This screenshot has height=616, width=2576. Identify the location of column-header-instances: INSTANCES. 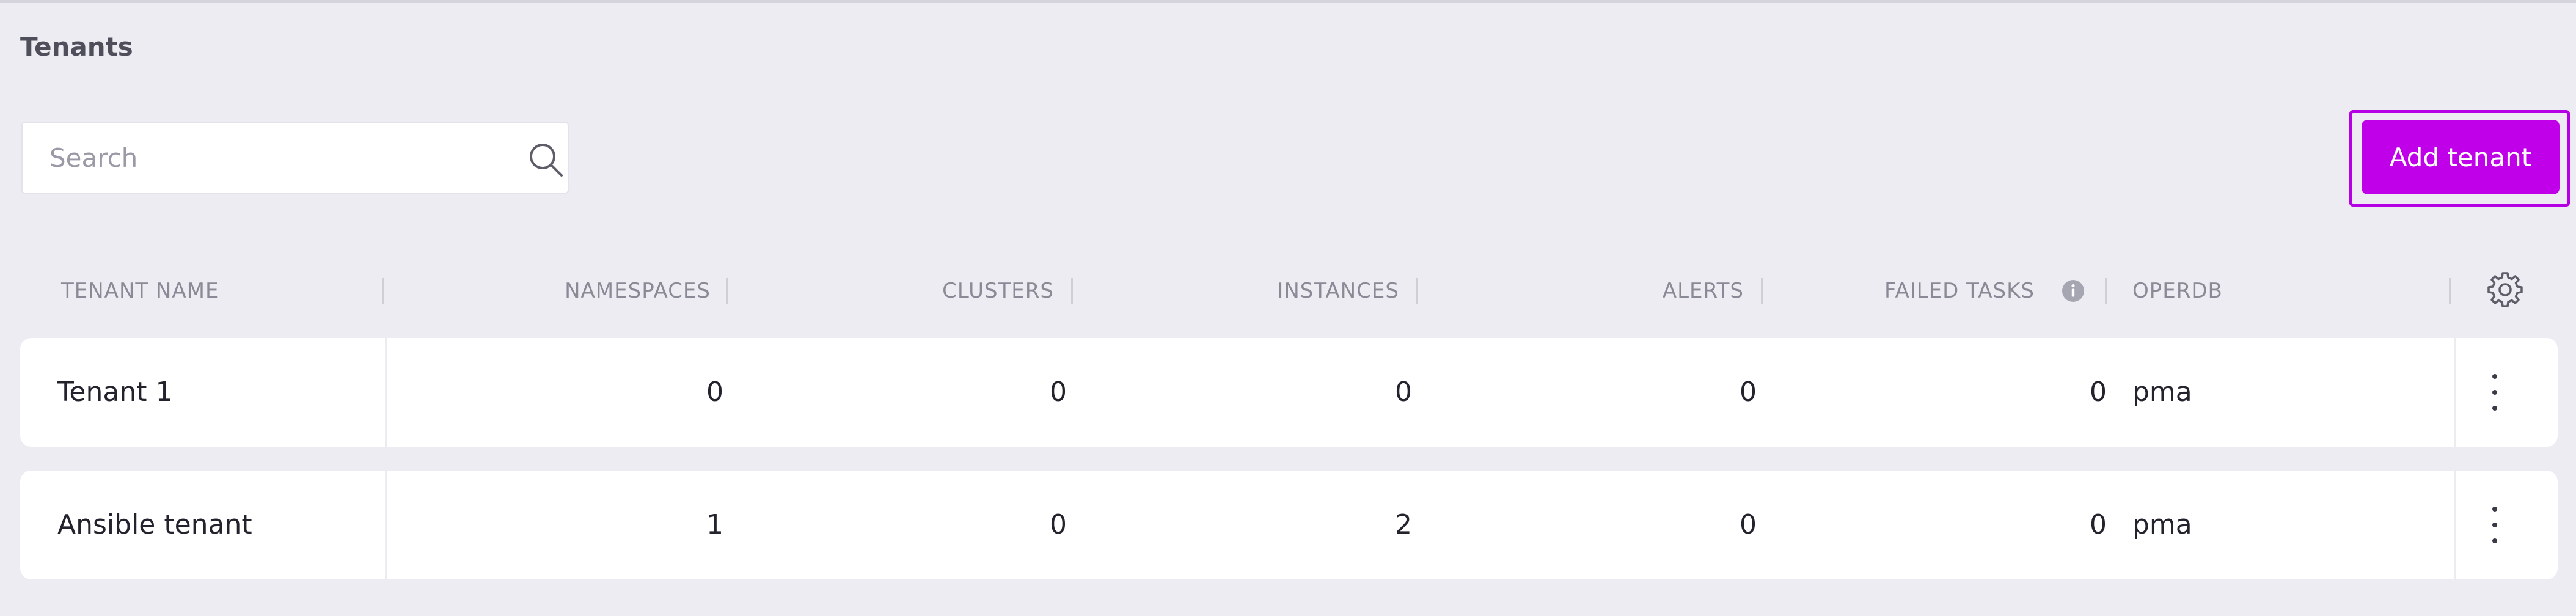
(1338, 291).